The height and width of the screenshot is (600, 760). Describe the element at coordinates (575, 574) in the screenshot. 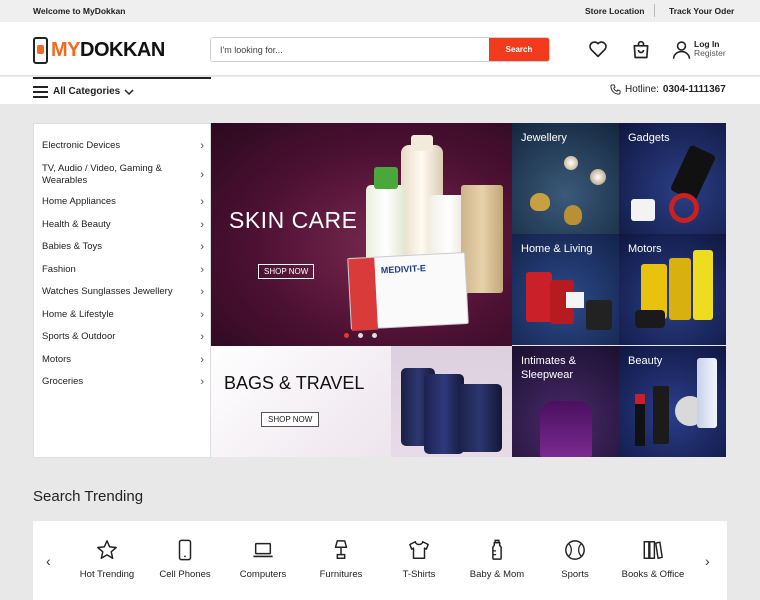

I see `trending-label: Sports` at that location.